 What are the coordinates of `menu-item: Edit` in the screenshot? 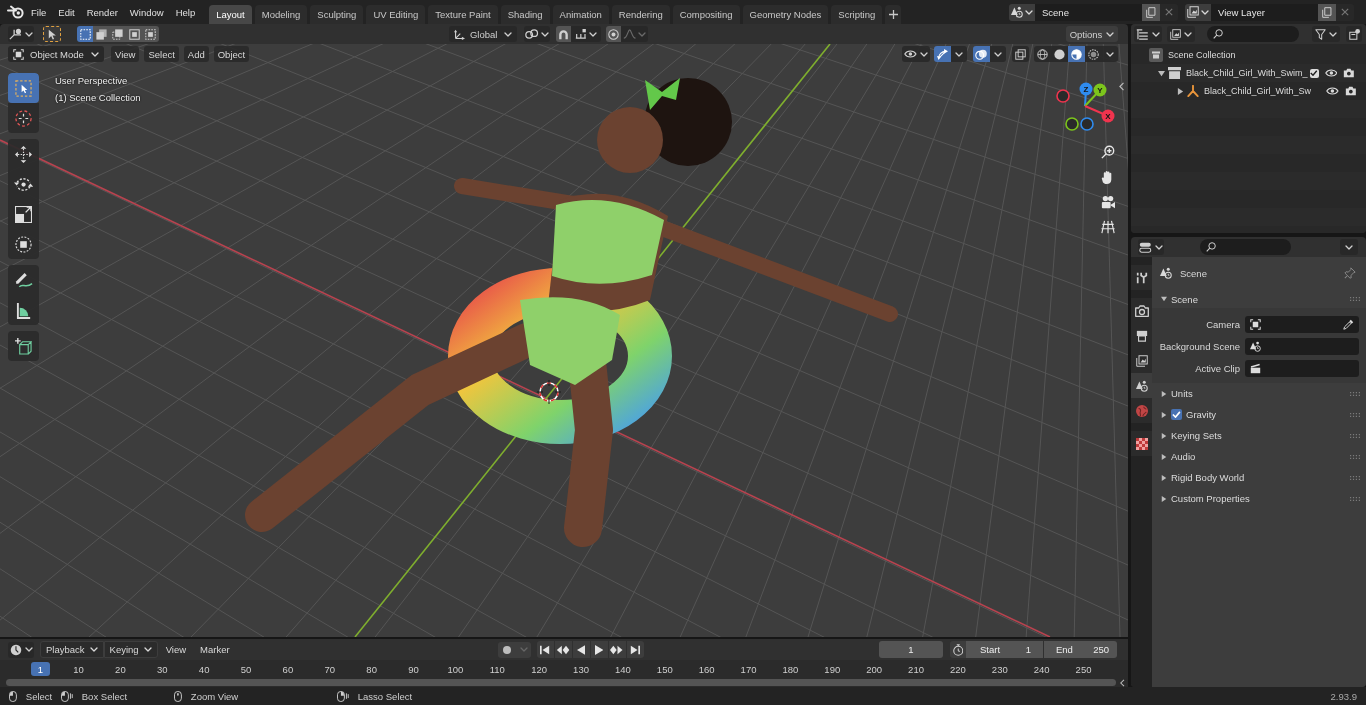 It's located at (66, 12).